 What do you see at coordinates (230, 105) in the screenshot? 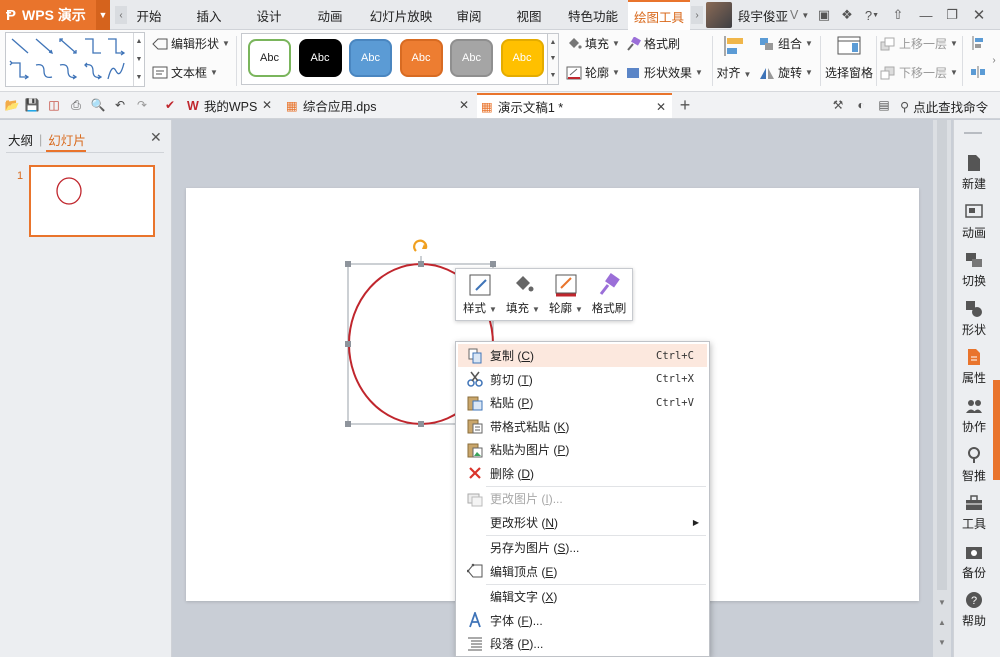
I see `doc-tab-my-wps: W 我的WPS ✕` at bounding box center [230, 105].